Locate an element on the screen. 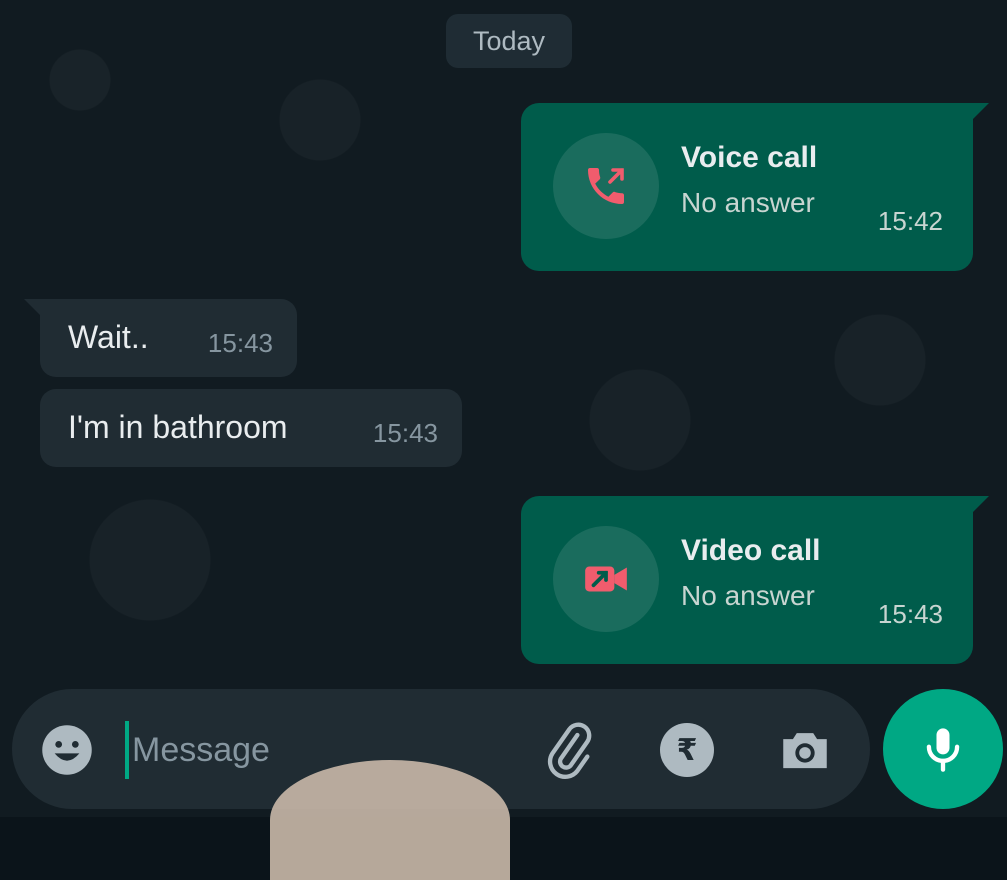  incoming-message: I'm in bathroom 15:43 is located at coordinates (251, 428).